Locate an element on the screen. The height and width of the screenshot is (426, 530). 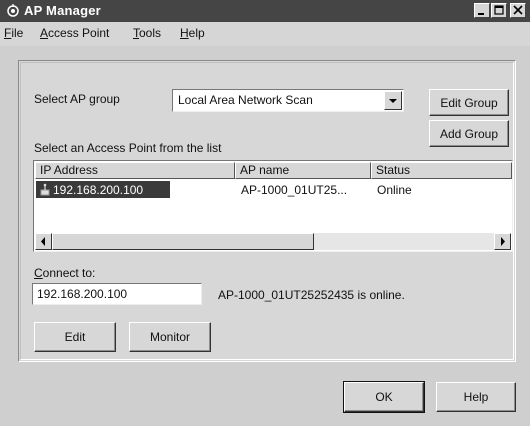
horizontal-scrollbar is located at coordinates (273, 241).